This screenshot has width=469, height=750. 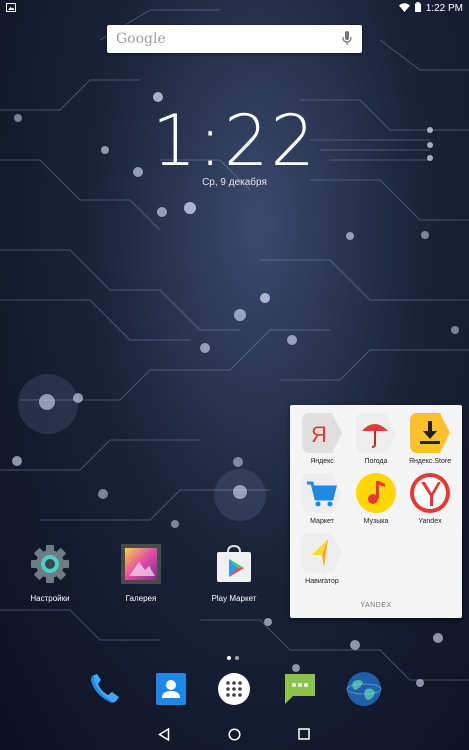 What do you see at coordinates (164, 734) in the screenshot?
I see `back-icon` at bounding box center [164, 734].